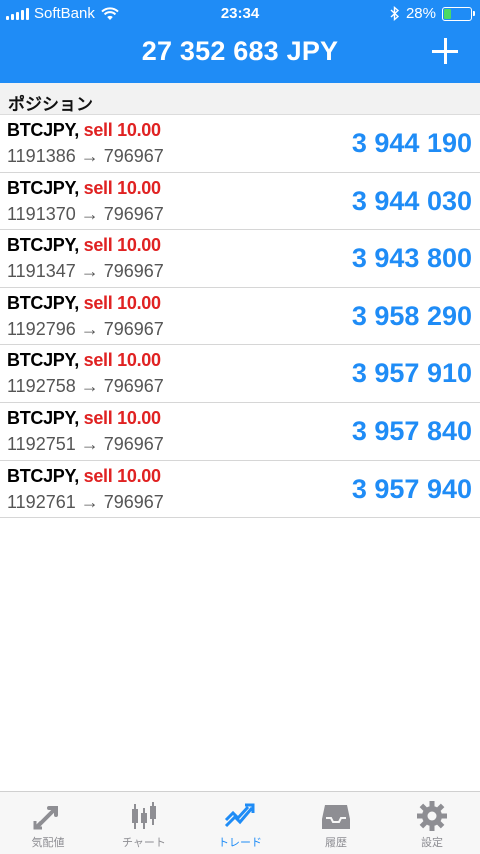  What do you see at coordinates (432, 842) in the screenshot?
I see `tab-label: 設定` at bounding box center [432, 842].